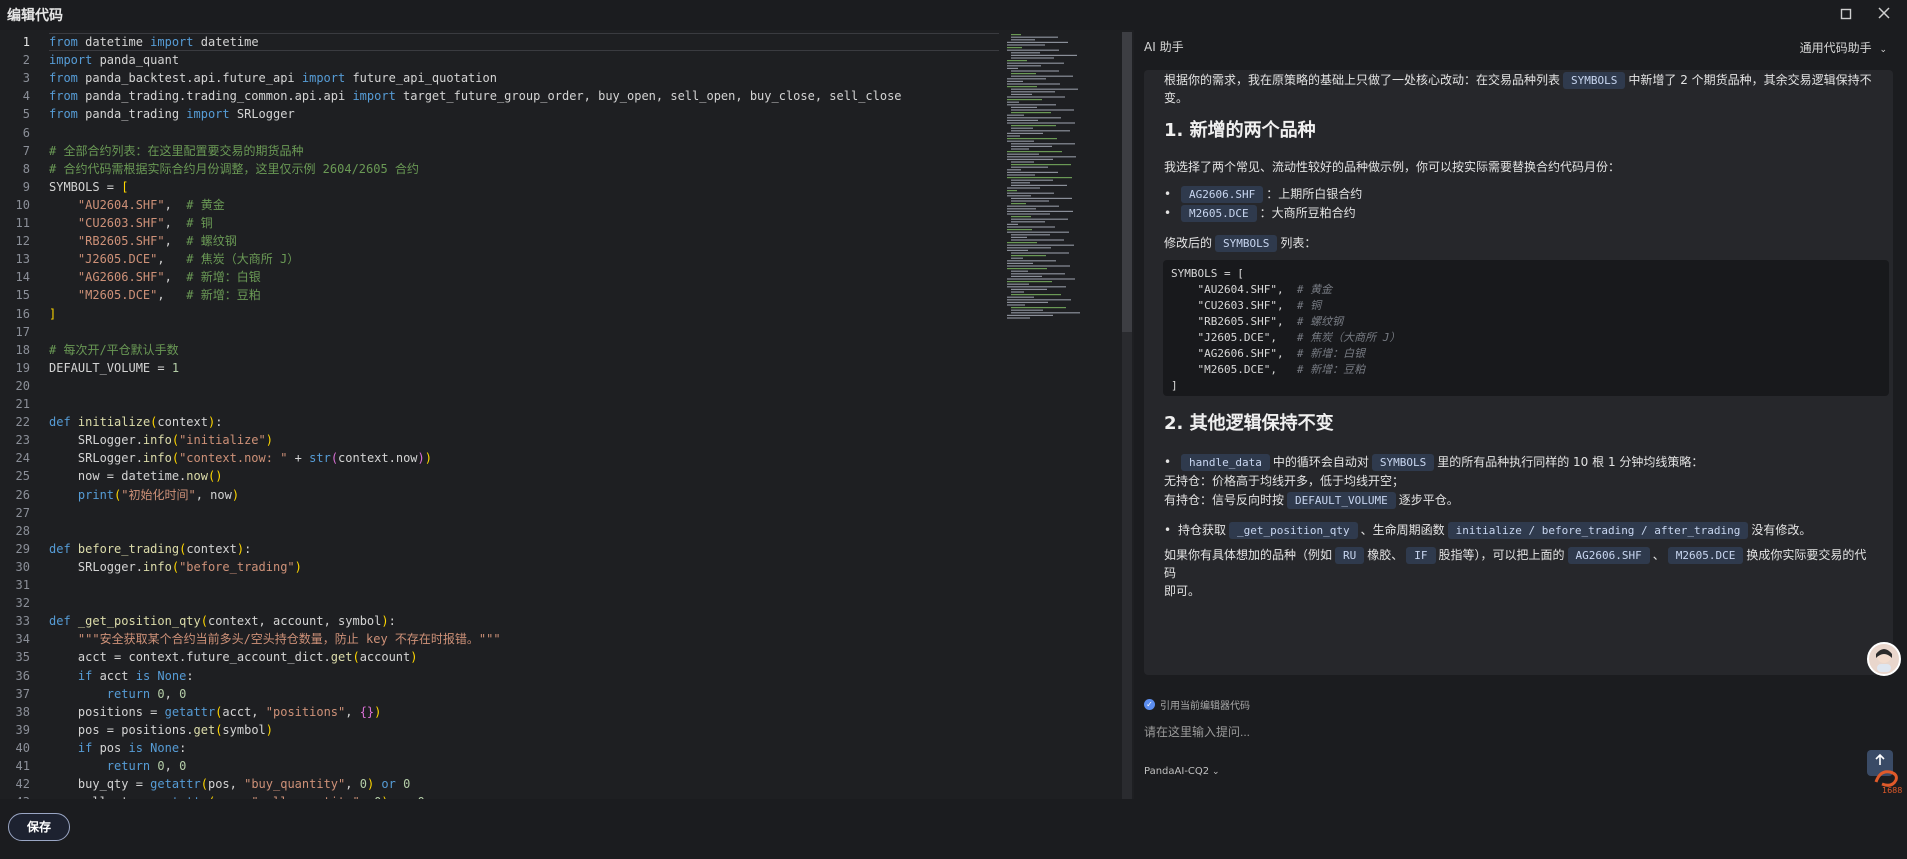  What do you see at coordinates (22, 385) in the screenshot?
I see `line-number: 20` at bounding box center [22, 385].